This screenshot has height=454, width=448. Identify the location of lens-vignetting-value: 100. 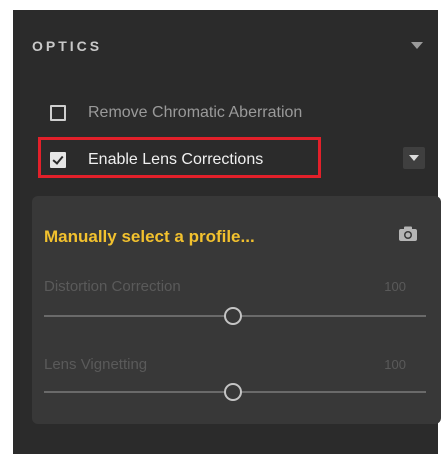
(395, 364).